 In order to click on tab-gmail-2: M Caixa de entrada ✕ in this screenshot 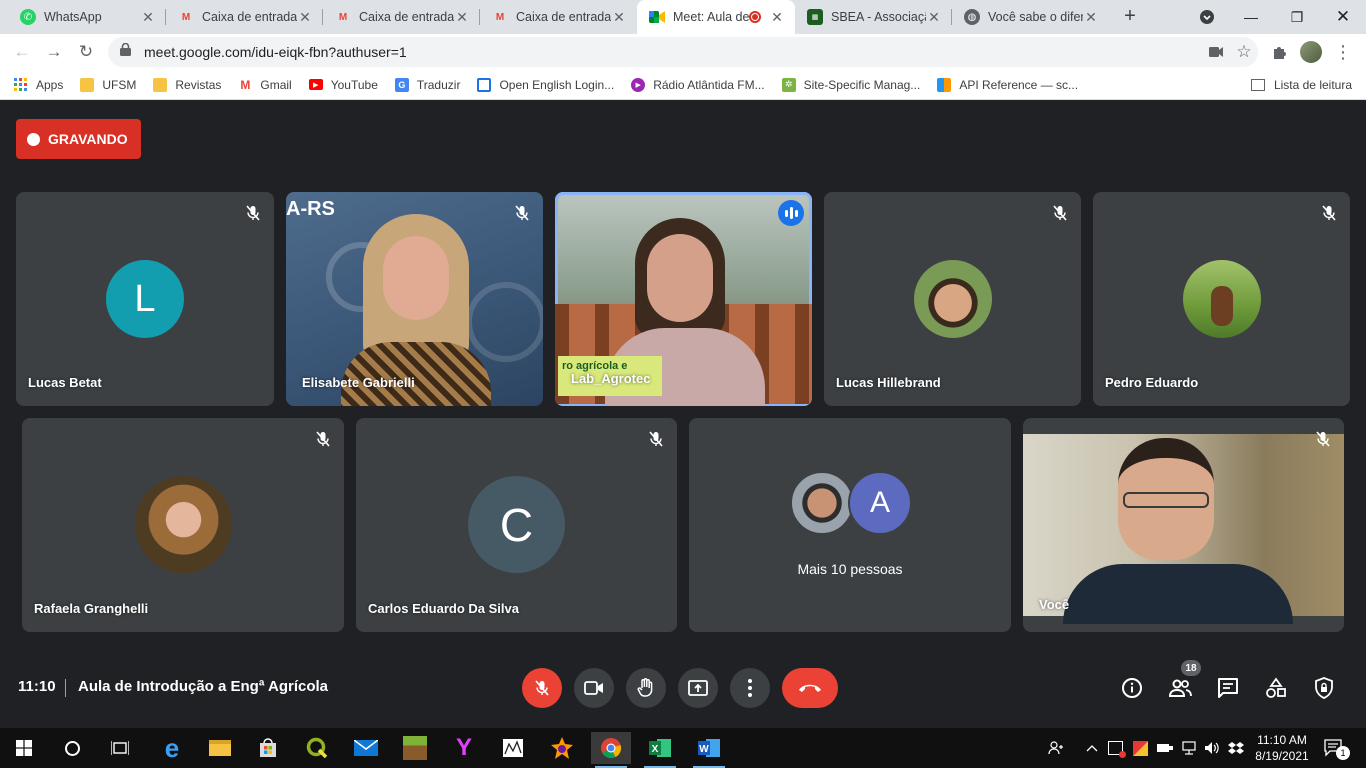, I will do `click(401, 17)`.